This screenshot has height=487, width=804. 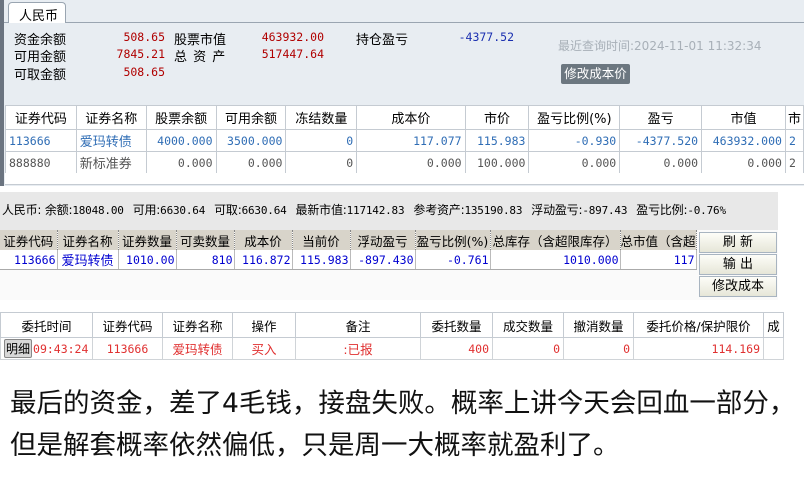 I want to click on column-header: 操作, so click(x=264, y=325).